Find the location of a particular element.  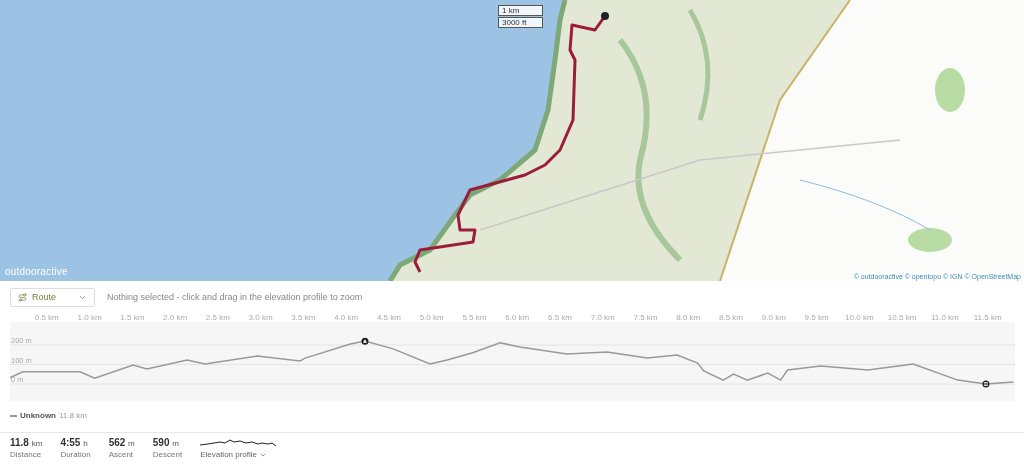

x-tick-label: 11.0 km is located at coordinates (944, 317).